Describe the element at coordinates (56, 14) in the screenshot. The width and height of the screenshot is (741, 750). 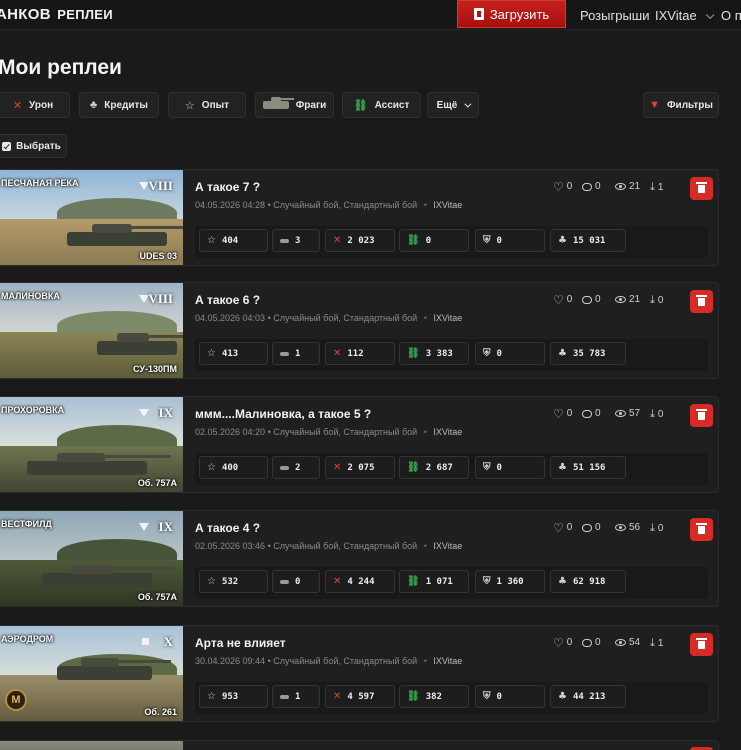
I see `site-logo: АНКОВ РЕПЛЕИ` at that location.